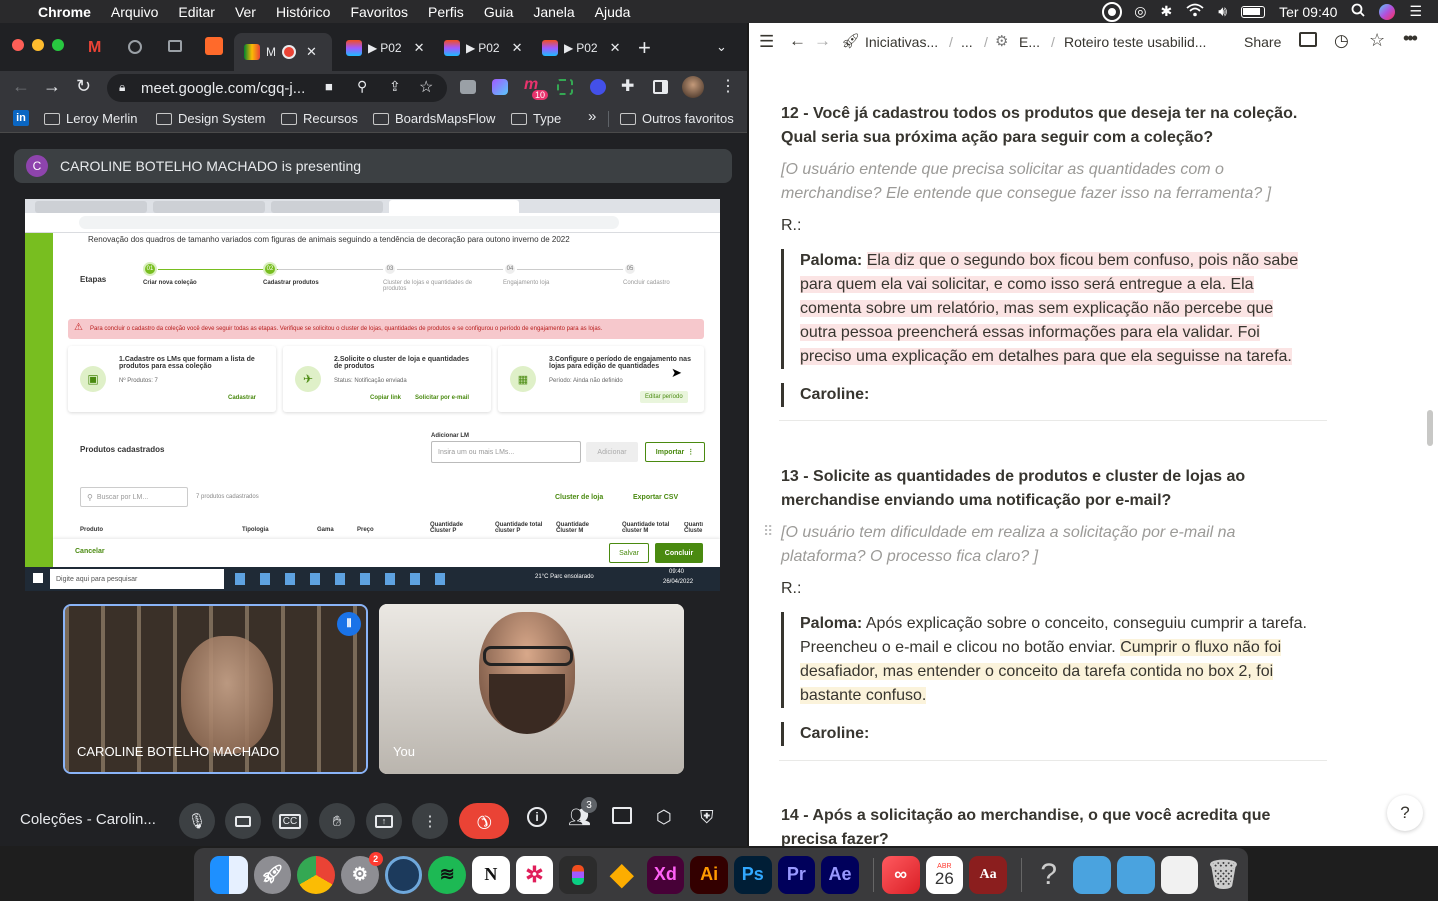 This screenshot has width=1438, height=901. I want to click on export-csv-link: Exportar CSV, so click(655, 497).